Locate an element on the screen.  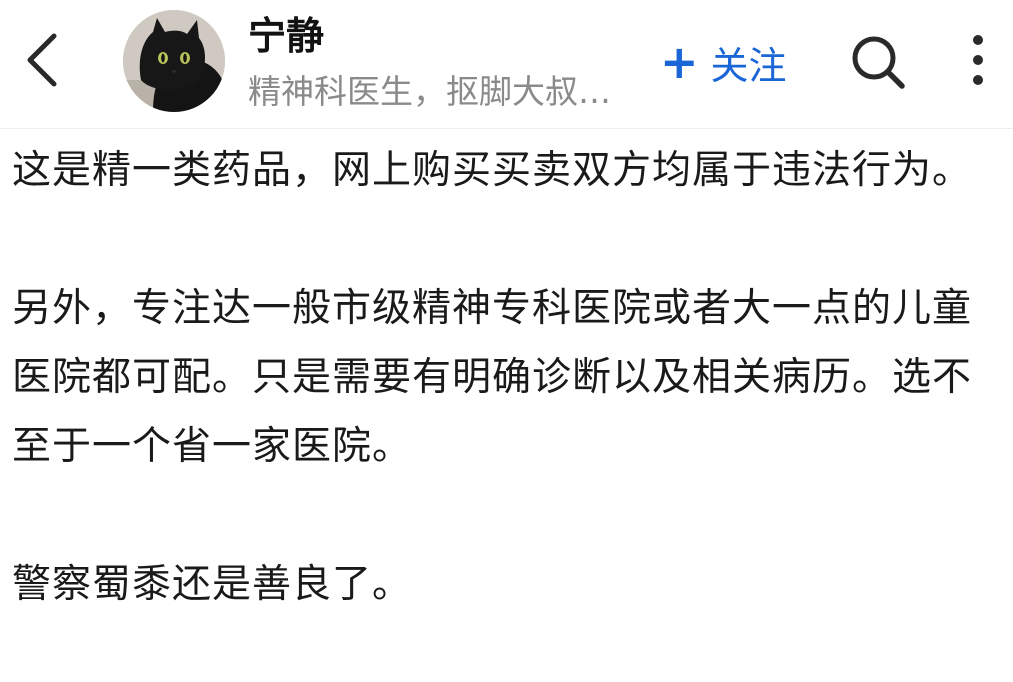
chevron-left-icon is located at coordinates (42, 60).